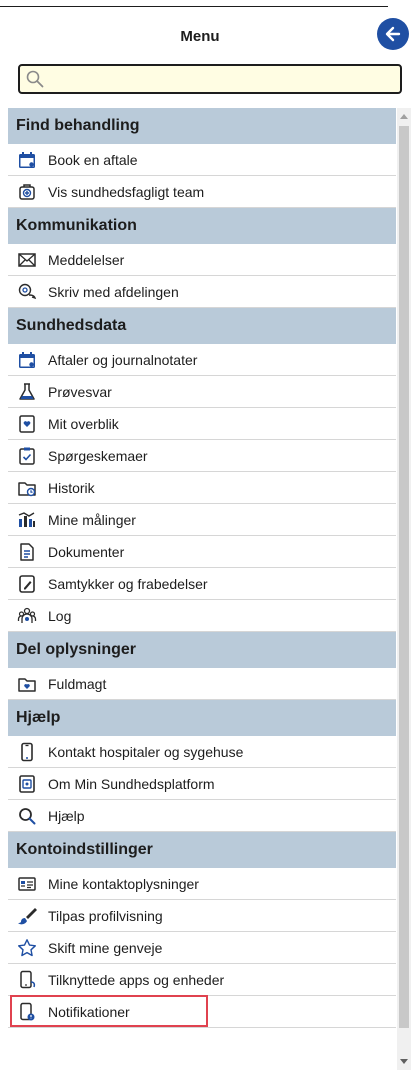 This screenshot has width=414, height=1070. Describe the element at coordinates (27, 616) in the screenshot. I see `people-log-icon` at that location.